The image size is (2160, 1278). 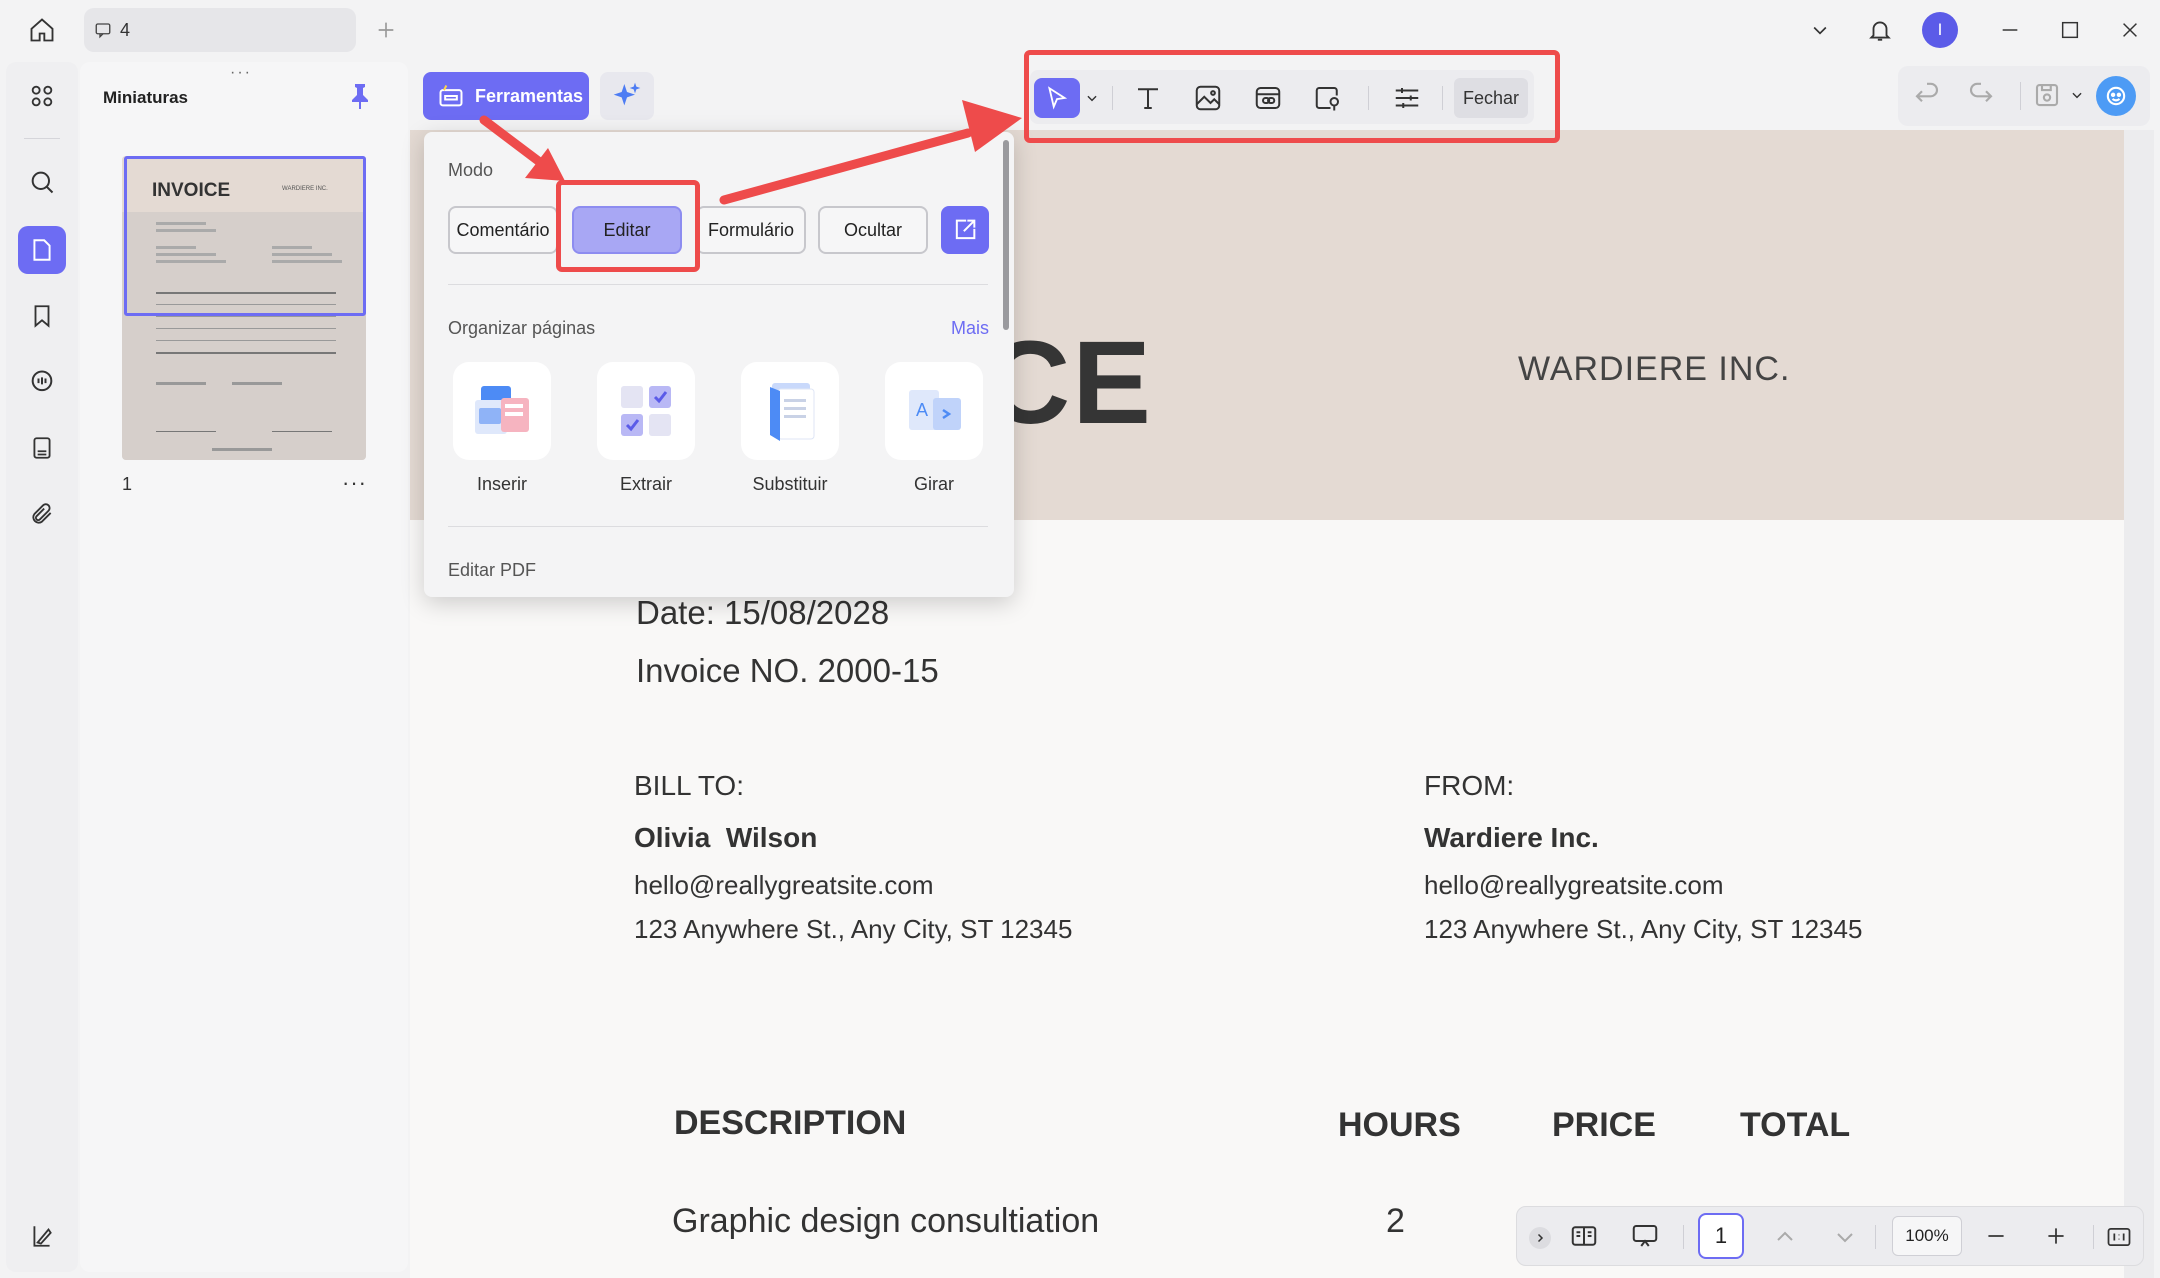 What do you see at coordinates (1830, 1236) in the screenshot?
I see `status-bar` at bounding box center [1830, 1236].